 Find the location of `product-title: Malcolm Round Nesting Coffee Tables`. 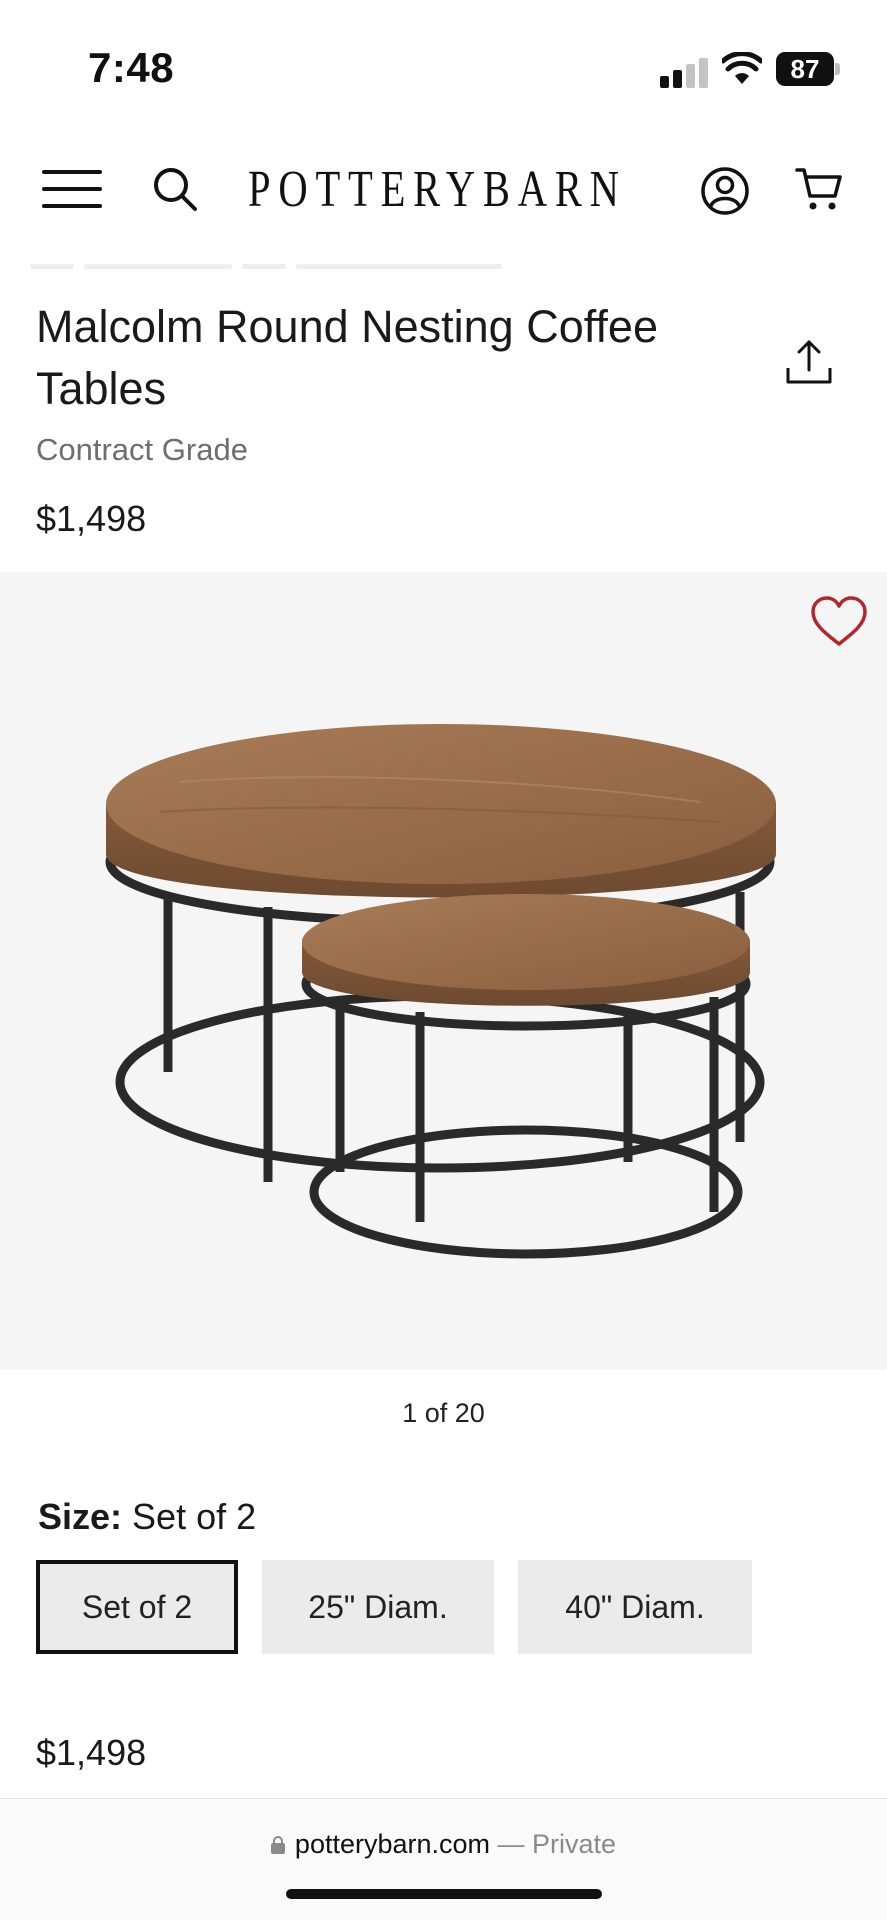

product-title: Malcolm Round Nesting Coffee Tables is located at coordinates (347, 357).